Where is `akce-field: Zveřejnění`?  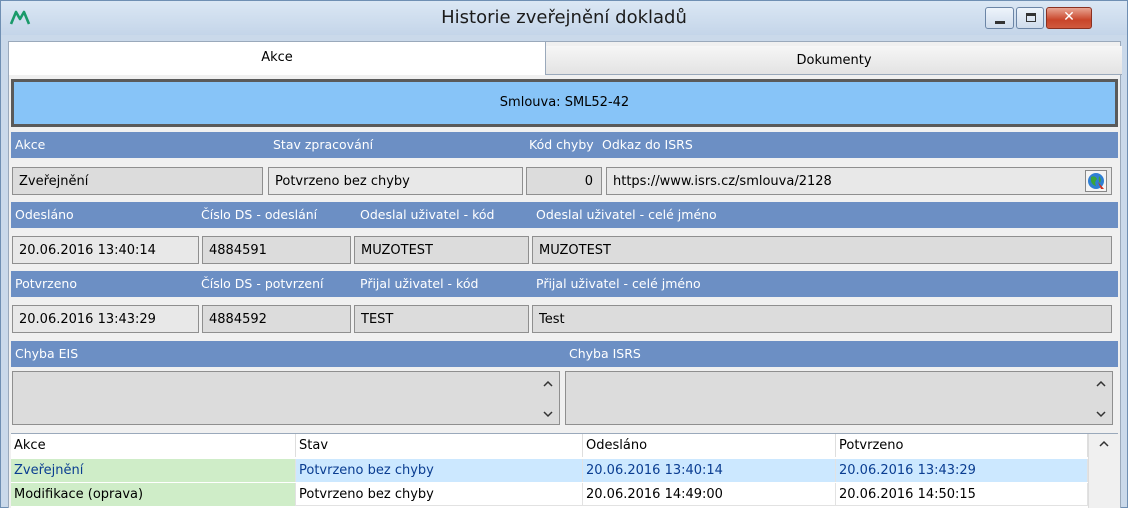
akce-field: Zveřejnění is located at coordinates (137, 181).